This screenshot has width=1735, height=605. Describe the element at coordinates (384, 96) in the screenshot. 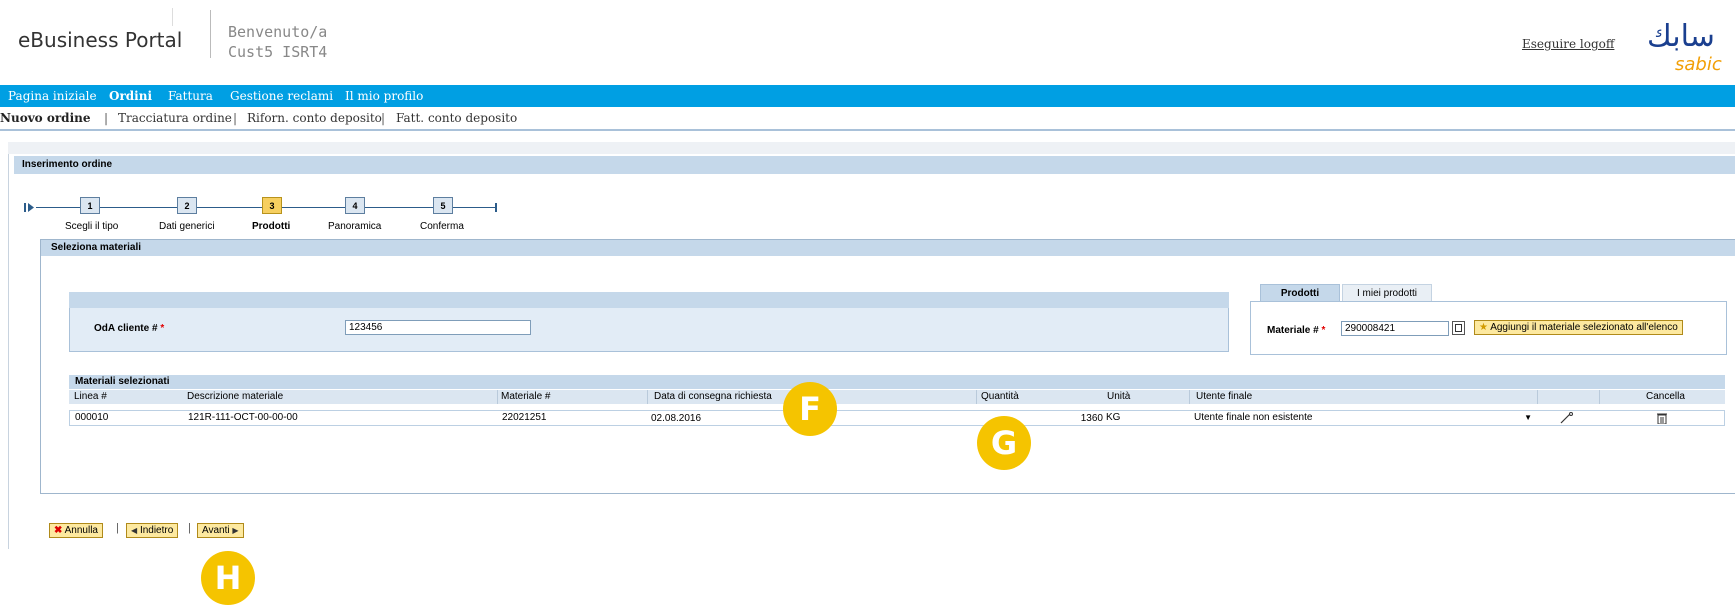

I see `nav-il-mio-profilo: Il mio profilo` at that location.